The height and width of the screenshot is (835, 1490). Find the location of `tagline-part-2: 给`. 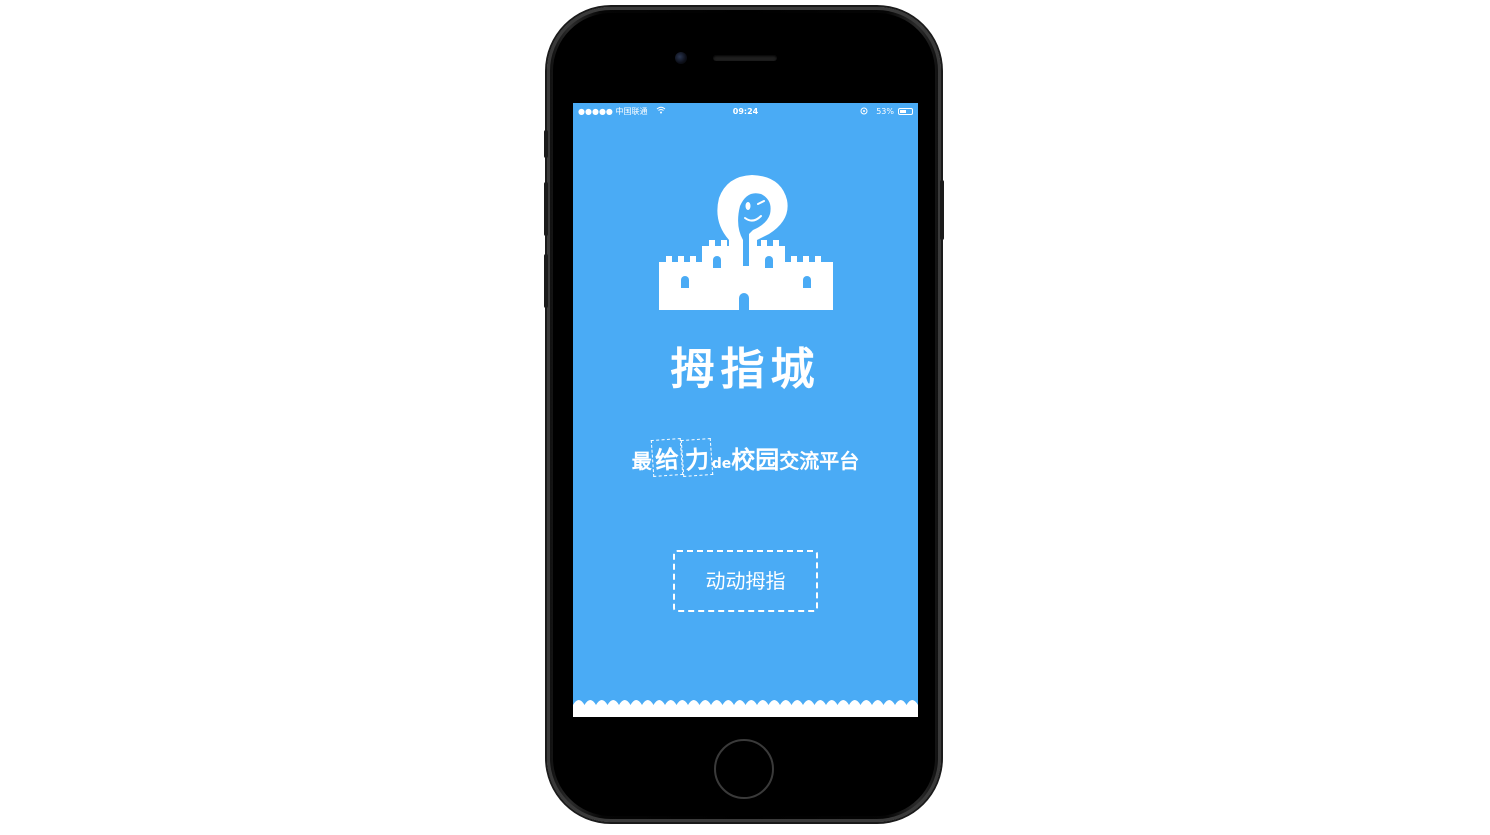

tagline-part-2: 给 is located at coordinates (666, 457).